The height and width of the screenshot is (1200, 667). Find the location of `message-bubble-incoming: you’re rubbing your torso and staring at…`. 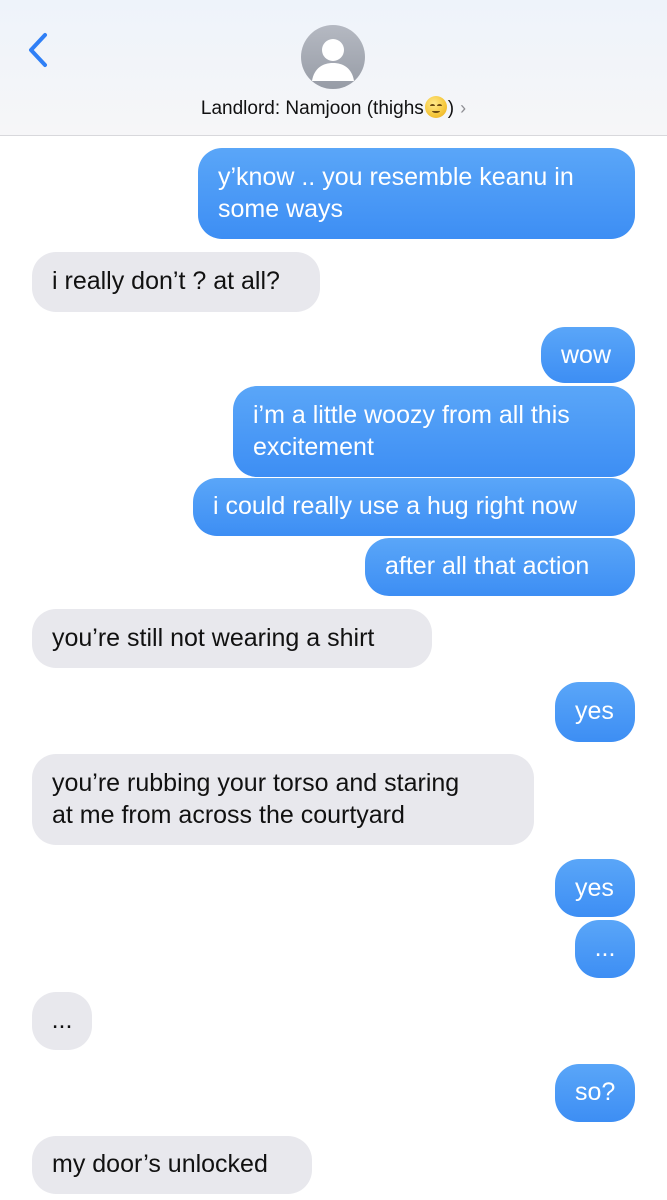

message-bubble-incoming: you’re rubbing your torso and staring at… is located at coordinates (276, 800).